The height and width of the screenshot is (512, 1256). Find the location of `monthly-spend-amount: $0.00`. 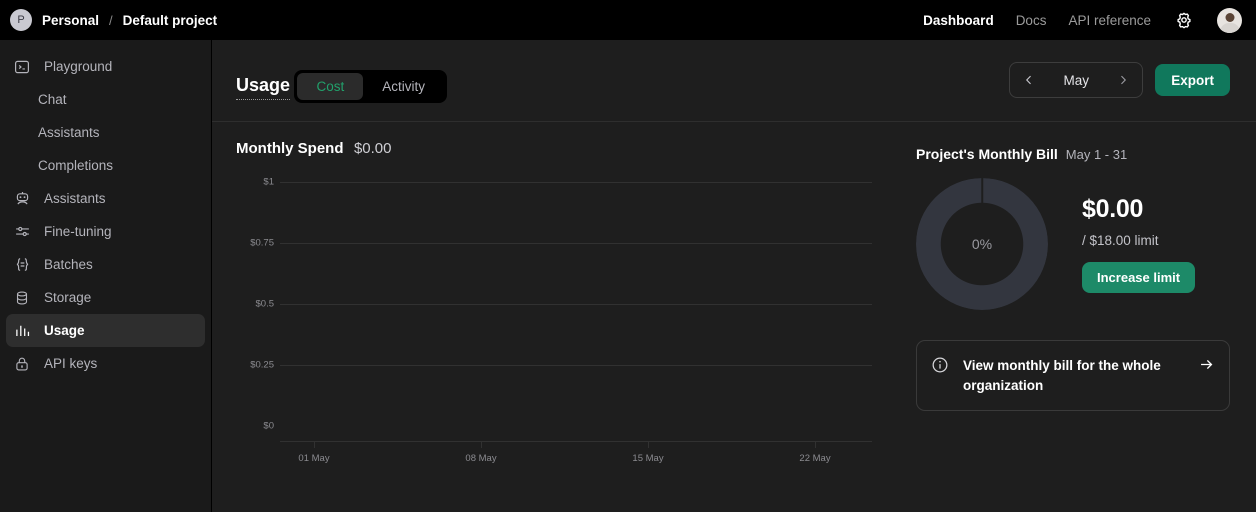

monthly-spend-amount: $0.00 is located at coordinates (372, 148).